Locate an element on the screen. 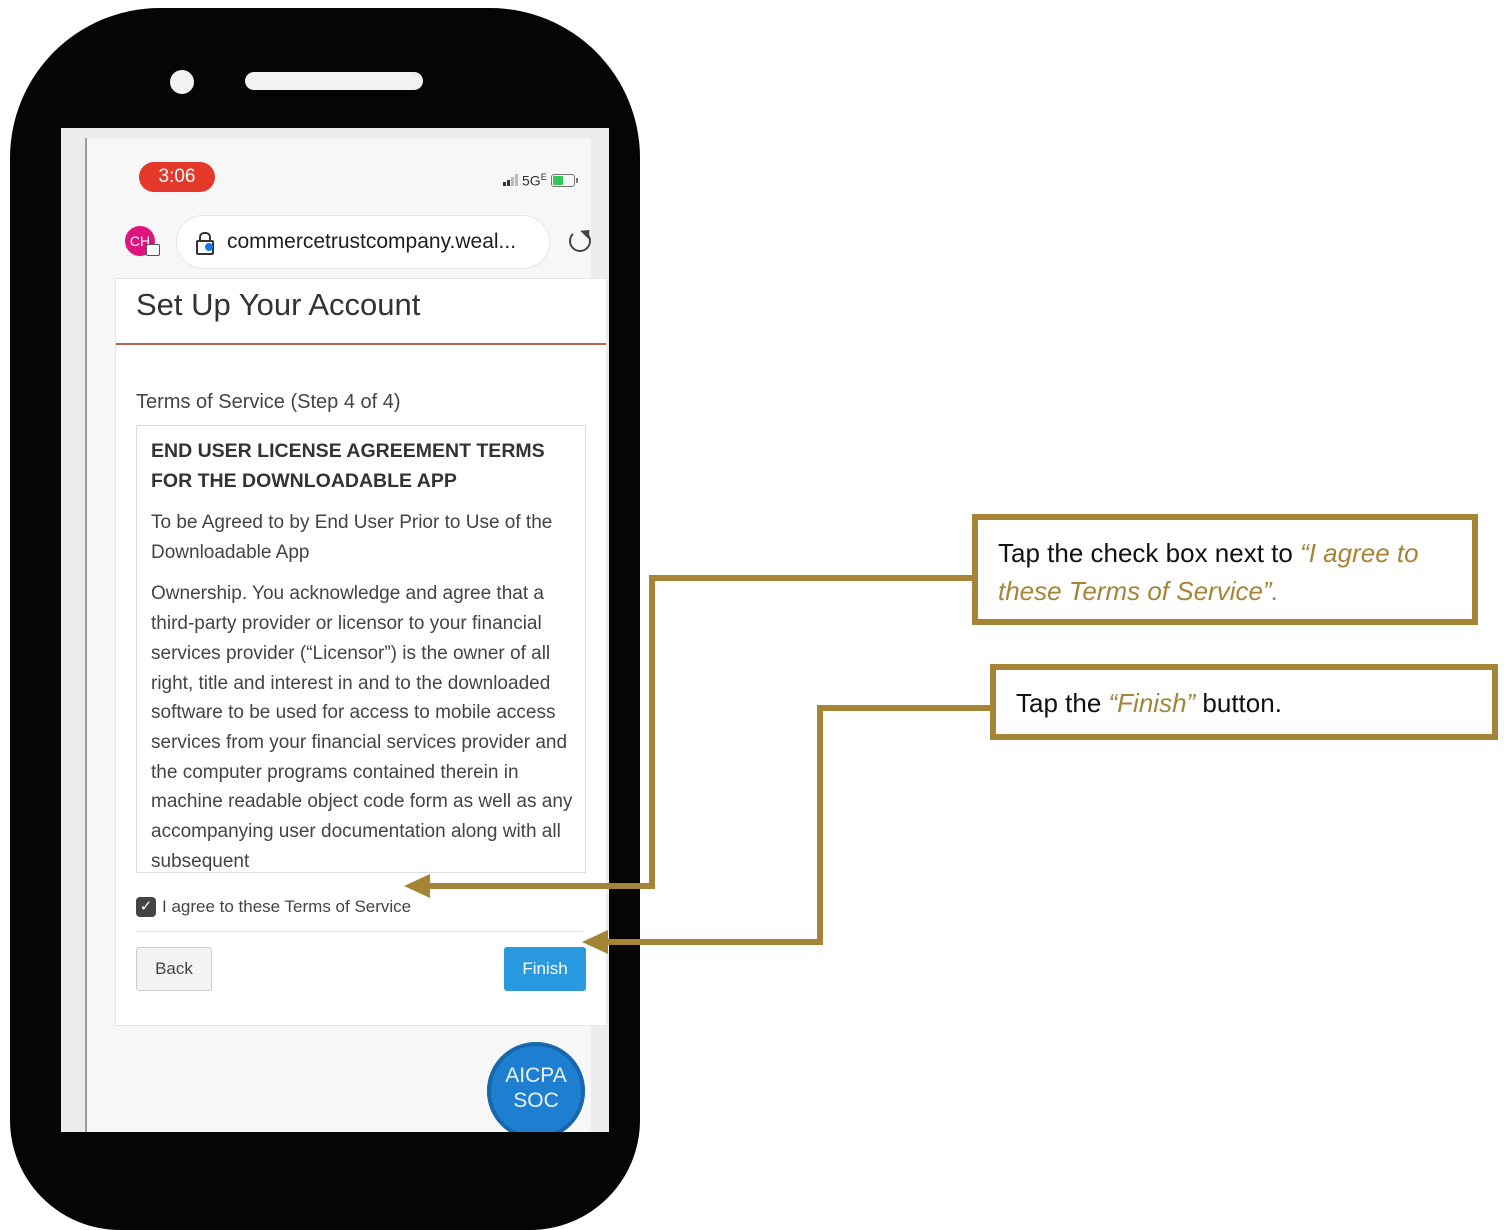 The height and width of the screenshot is (1230, 1504). callout-finish-suffix: button. is located at coordinates (1238, 703).